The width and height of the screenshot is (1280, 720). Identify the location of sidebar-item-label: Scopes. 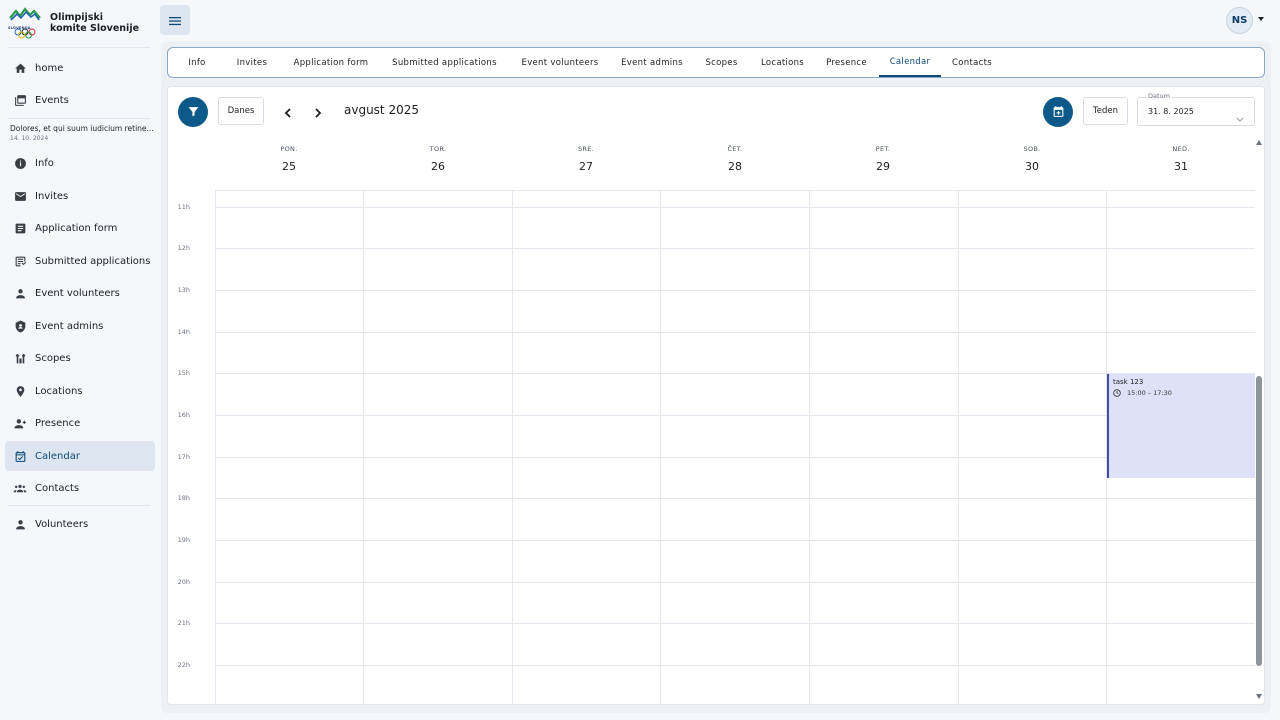
(53, 358).